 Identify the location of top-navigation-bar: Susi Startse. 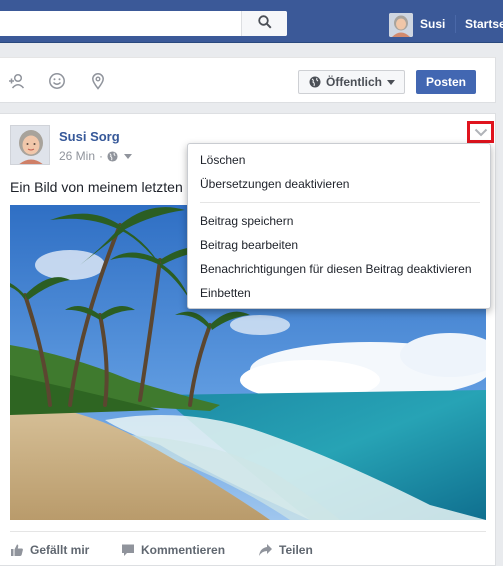
(251, 21).